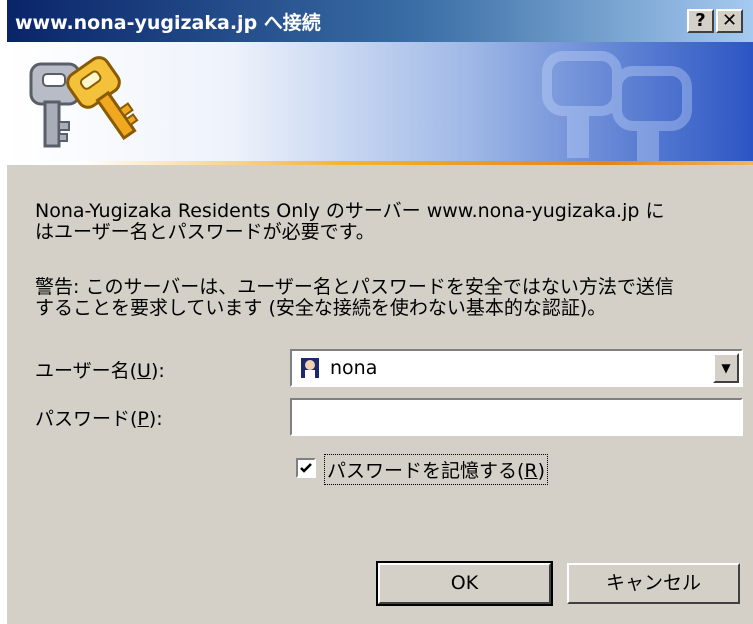  What do you see at coordinates (617, 106) in the screenshot?
I see `watermark-keys-icon` at bounding box center [617, 106].